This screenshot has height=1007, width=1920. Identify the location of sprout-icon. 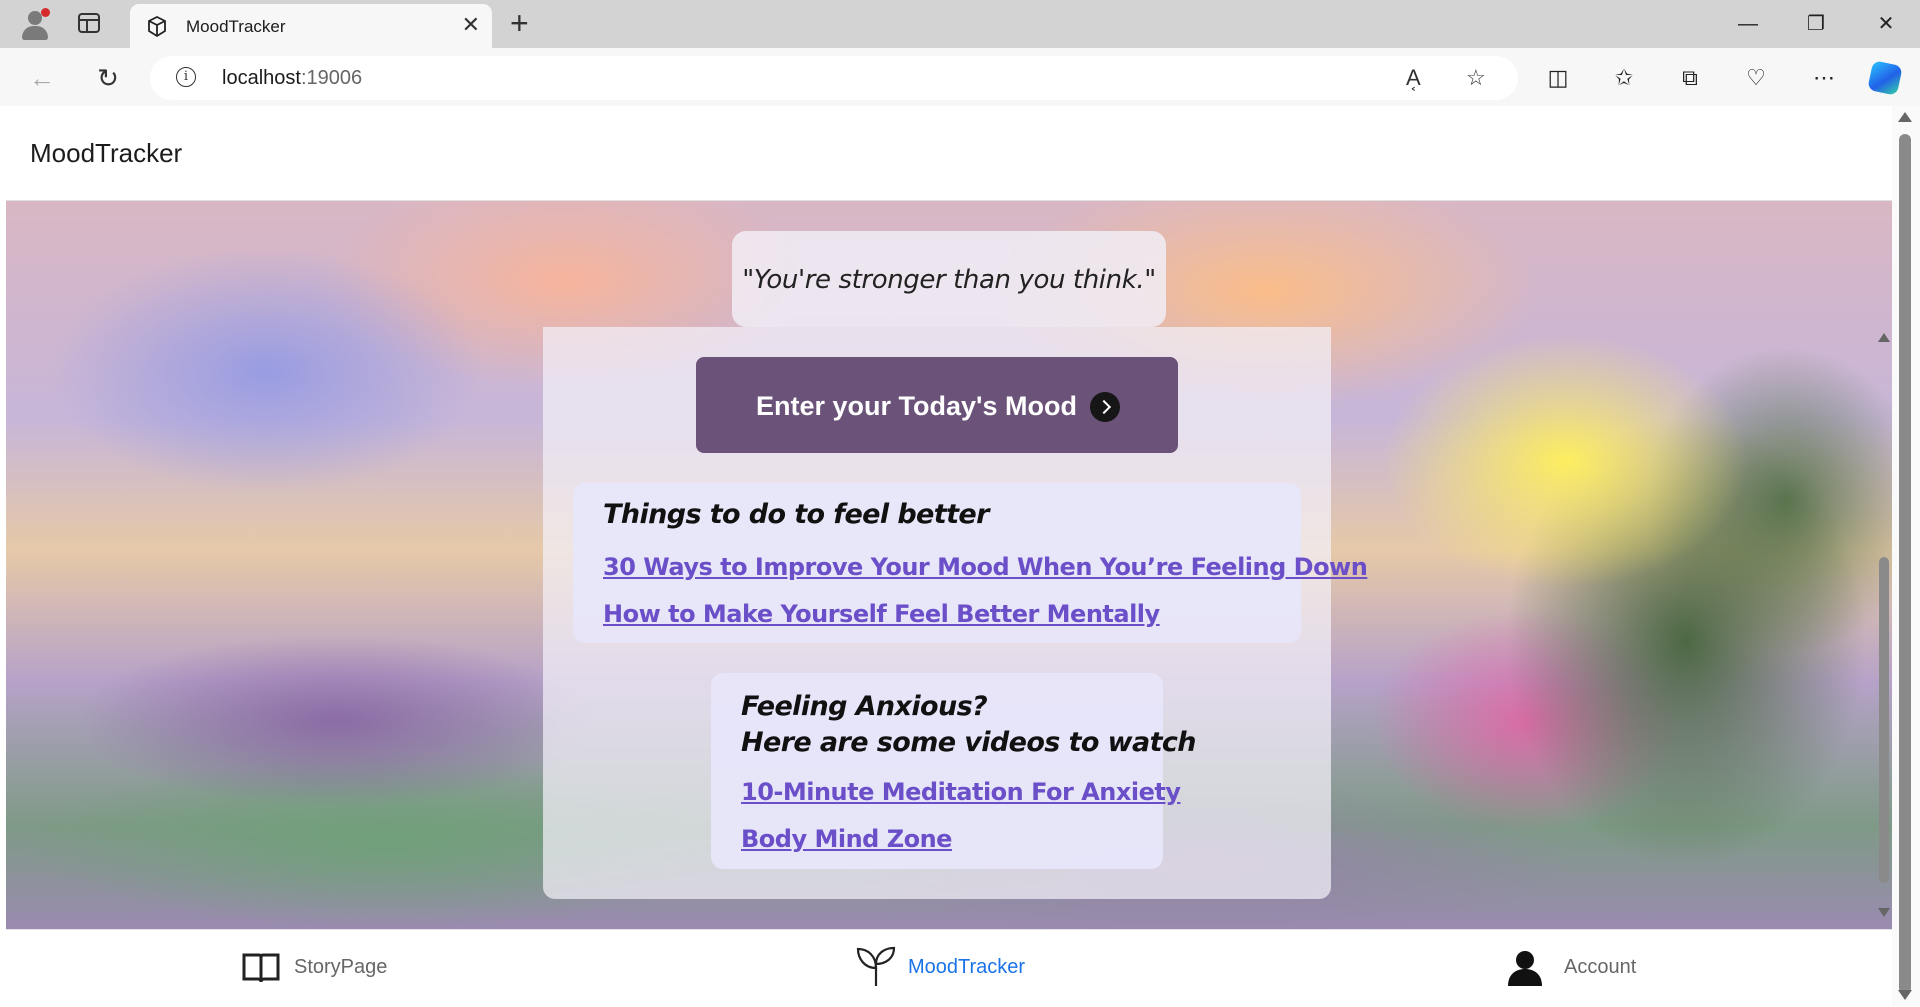
(876, 966).